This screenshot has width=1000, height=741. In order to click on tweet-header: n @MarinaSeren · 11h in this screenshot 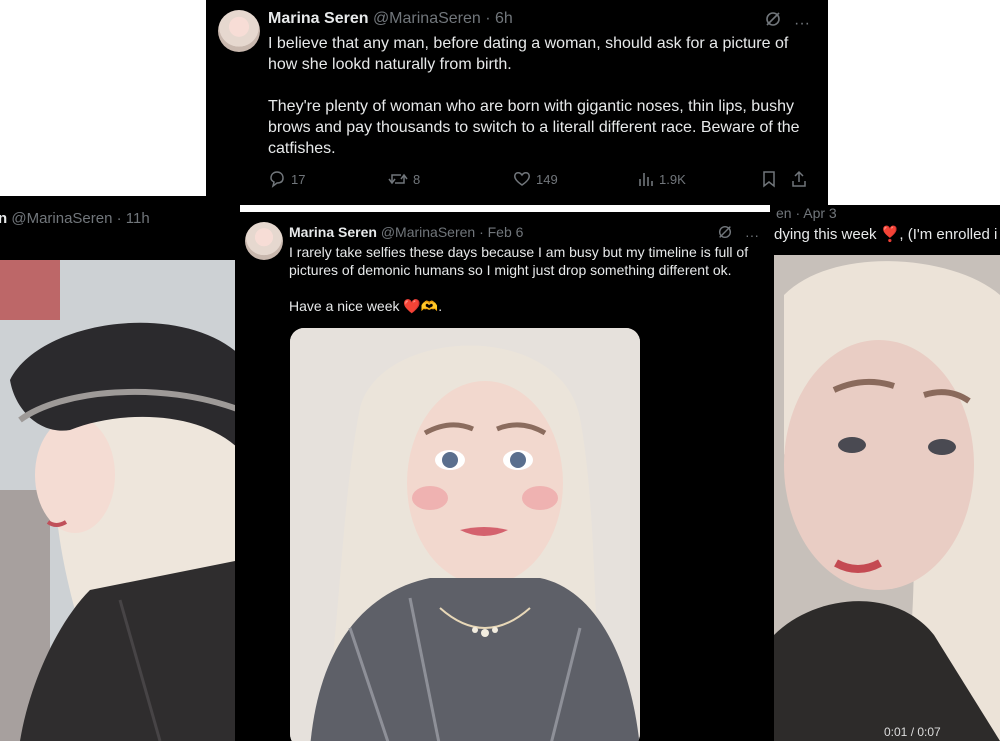, I will do `click(75, 218)`.